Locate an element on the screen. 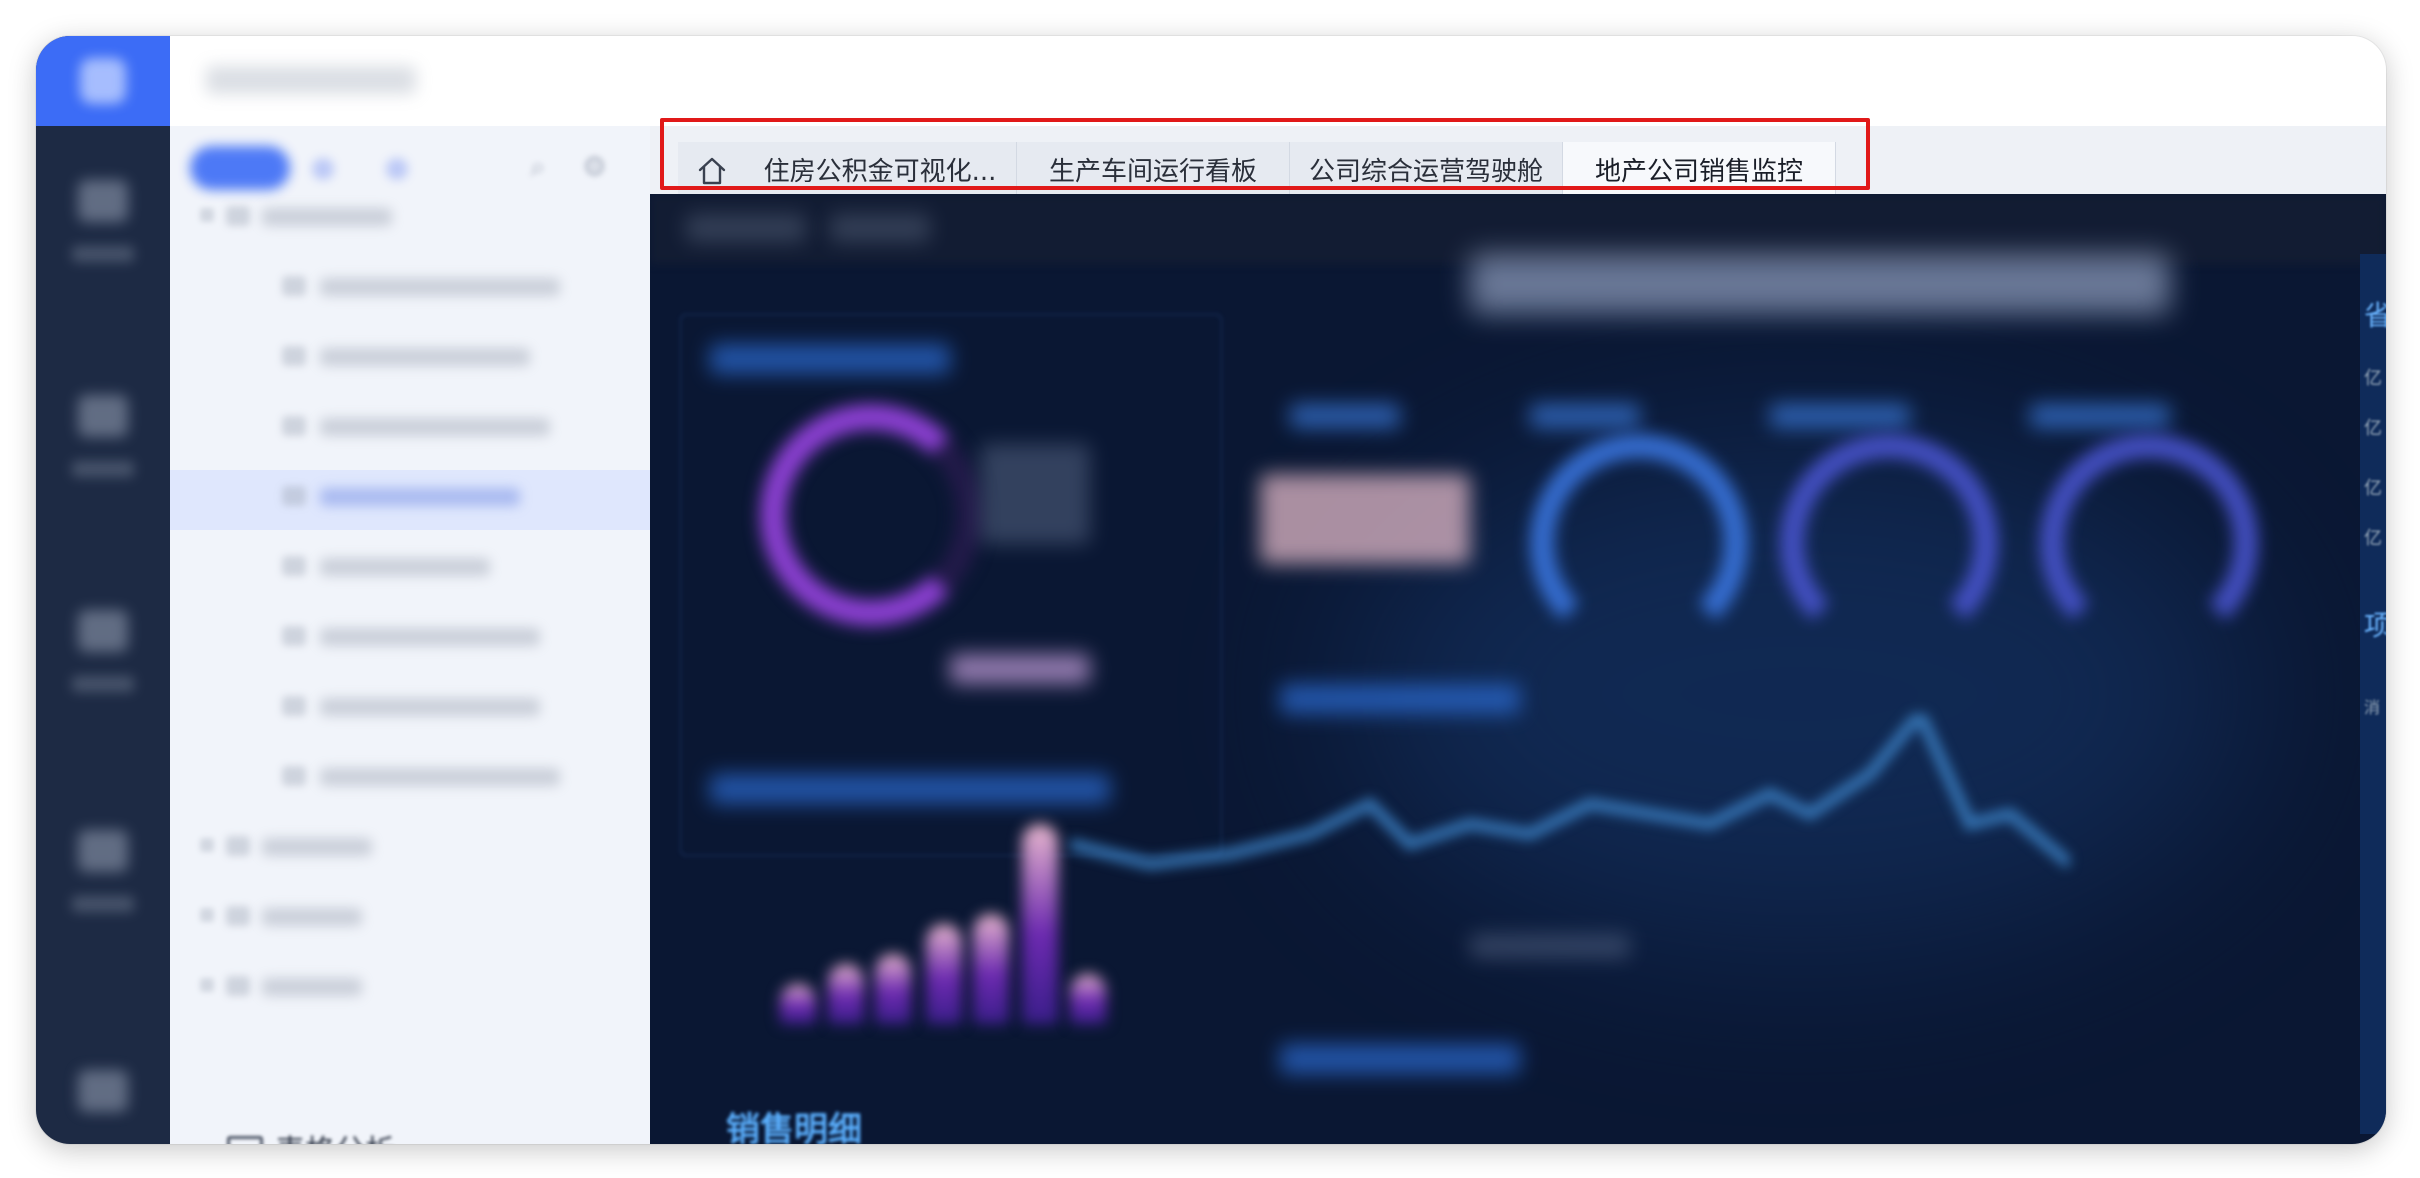 Image resolution: width=2420 pixels, height=1178 pixels. rail-item-2-icon is located at coordinates (103, 416).